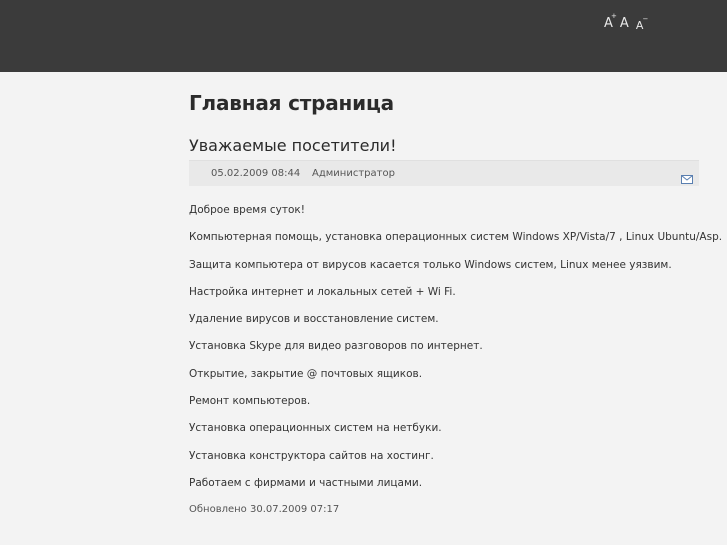 The image size is (727, 545). Describe the element at coordinates (247, 210) in the screenshot. I see `article-paragraph: Доброе время суток!` at that location.